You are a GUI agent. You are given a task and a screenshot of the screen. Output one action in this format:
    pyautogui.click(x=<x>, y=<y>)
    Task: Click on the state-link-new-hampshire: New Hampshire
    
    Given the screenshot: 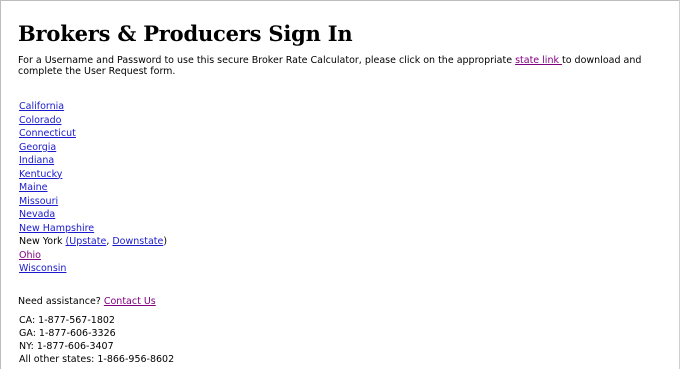 What is the action you would take?
    pyautogui.click(x=56, y=228)
    